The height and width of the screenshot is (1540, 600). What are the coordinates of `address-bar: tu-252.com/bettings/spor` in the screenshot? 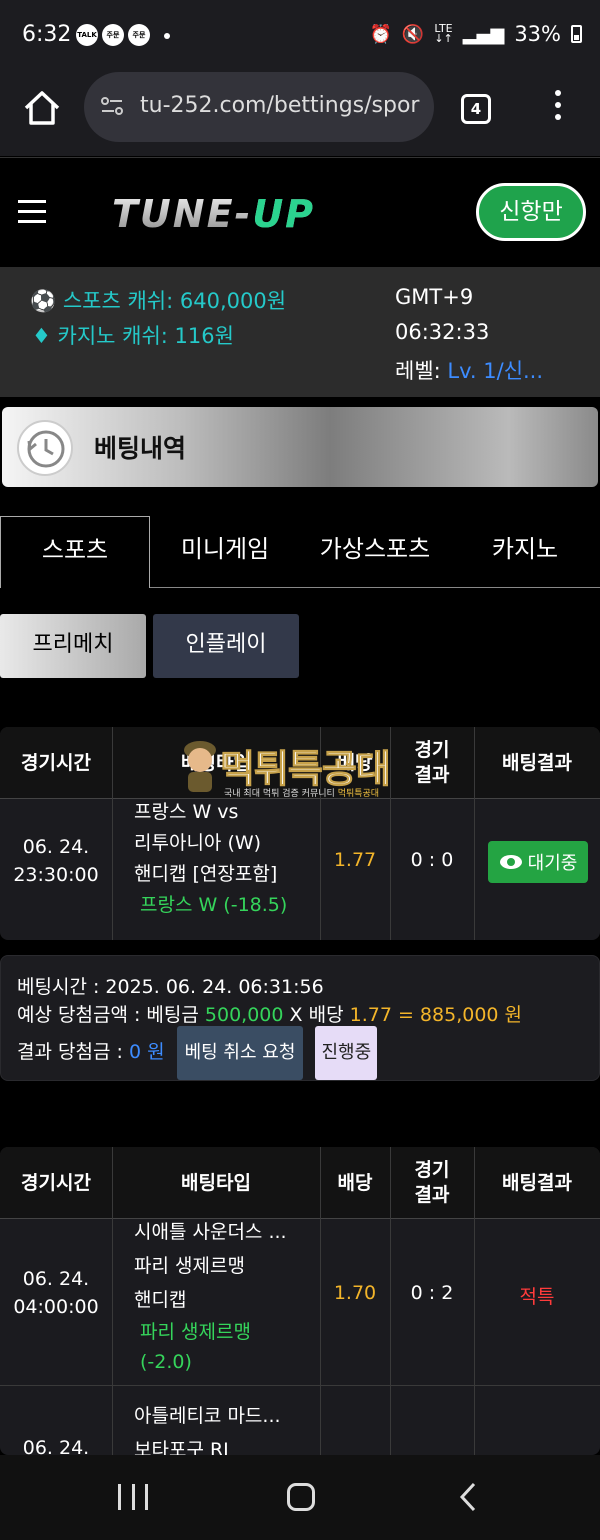 It's located at (259, 107).